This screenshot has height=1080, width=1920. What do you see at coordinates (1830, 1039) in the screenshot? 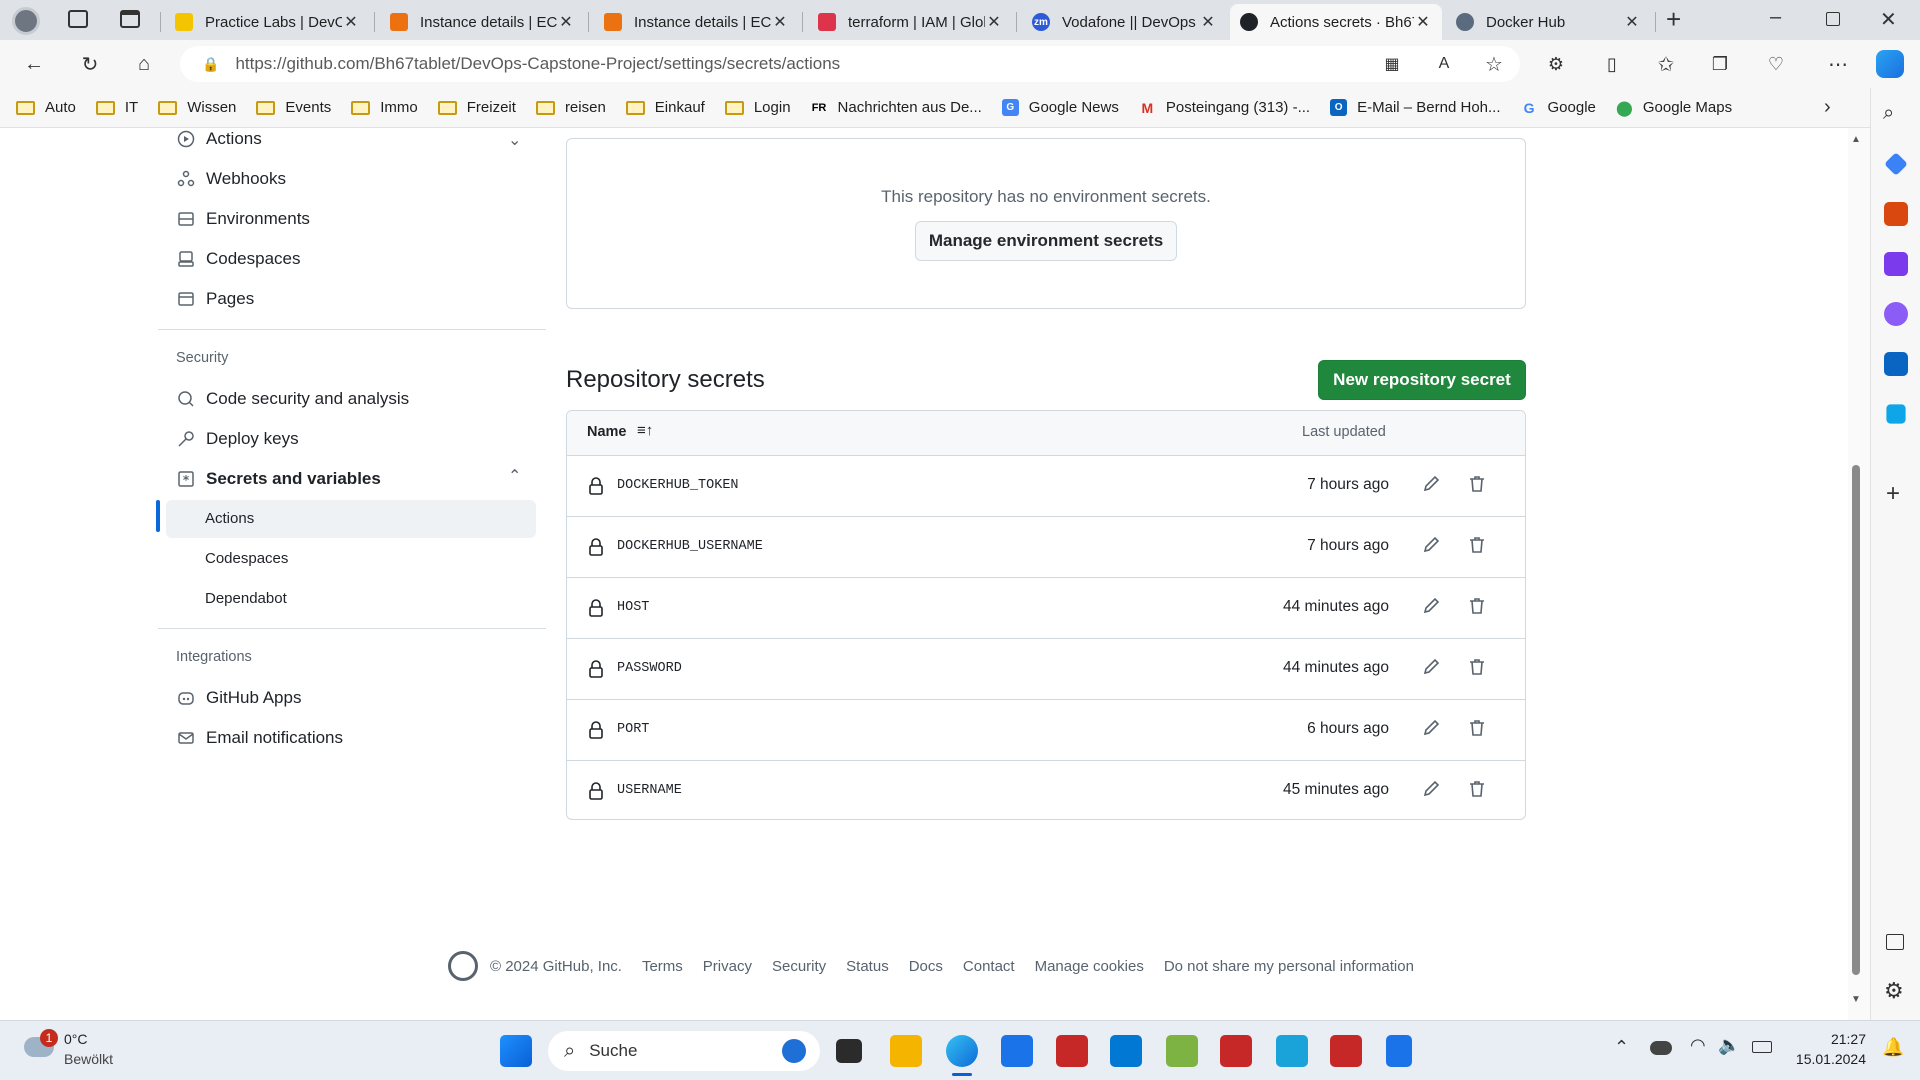
I see `clock-time: 21:27` at bounding box center [1830, 1039].